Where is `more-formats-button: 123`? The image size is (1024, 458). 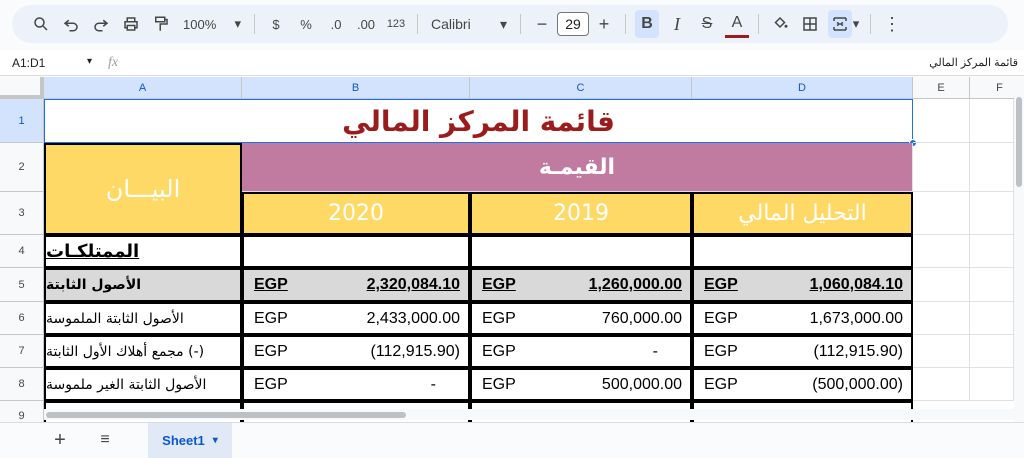
more-formats-button: 123 is located at coordinates (396, 24).